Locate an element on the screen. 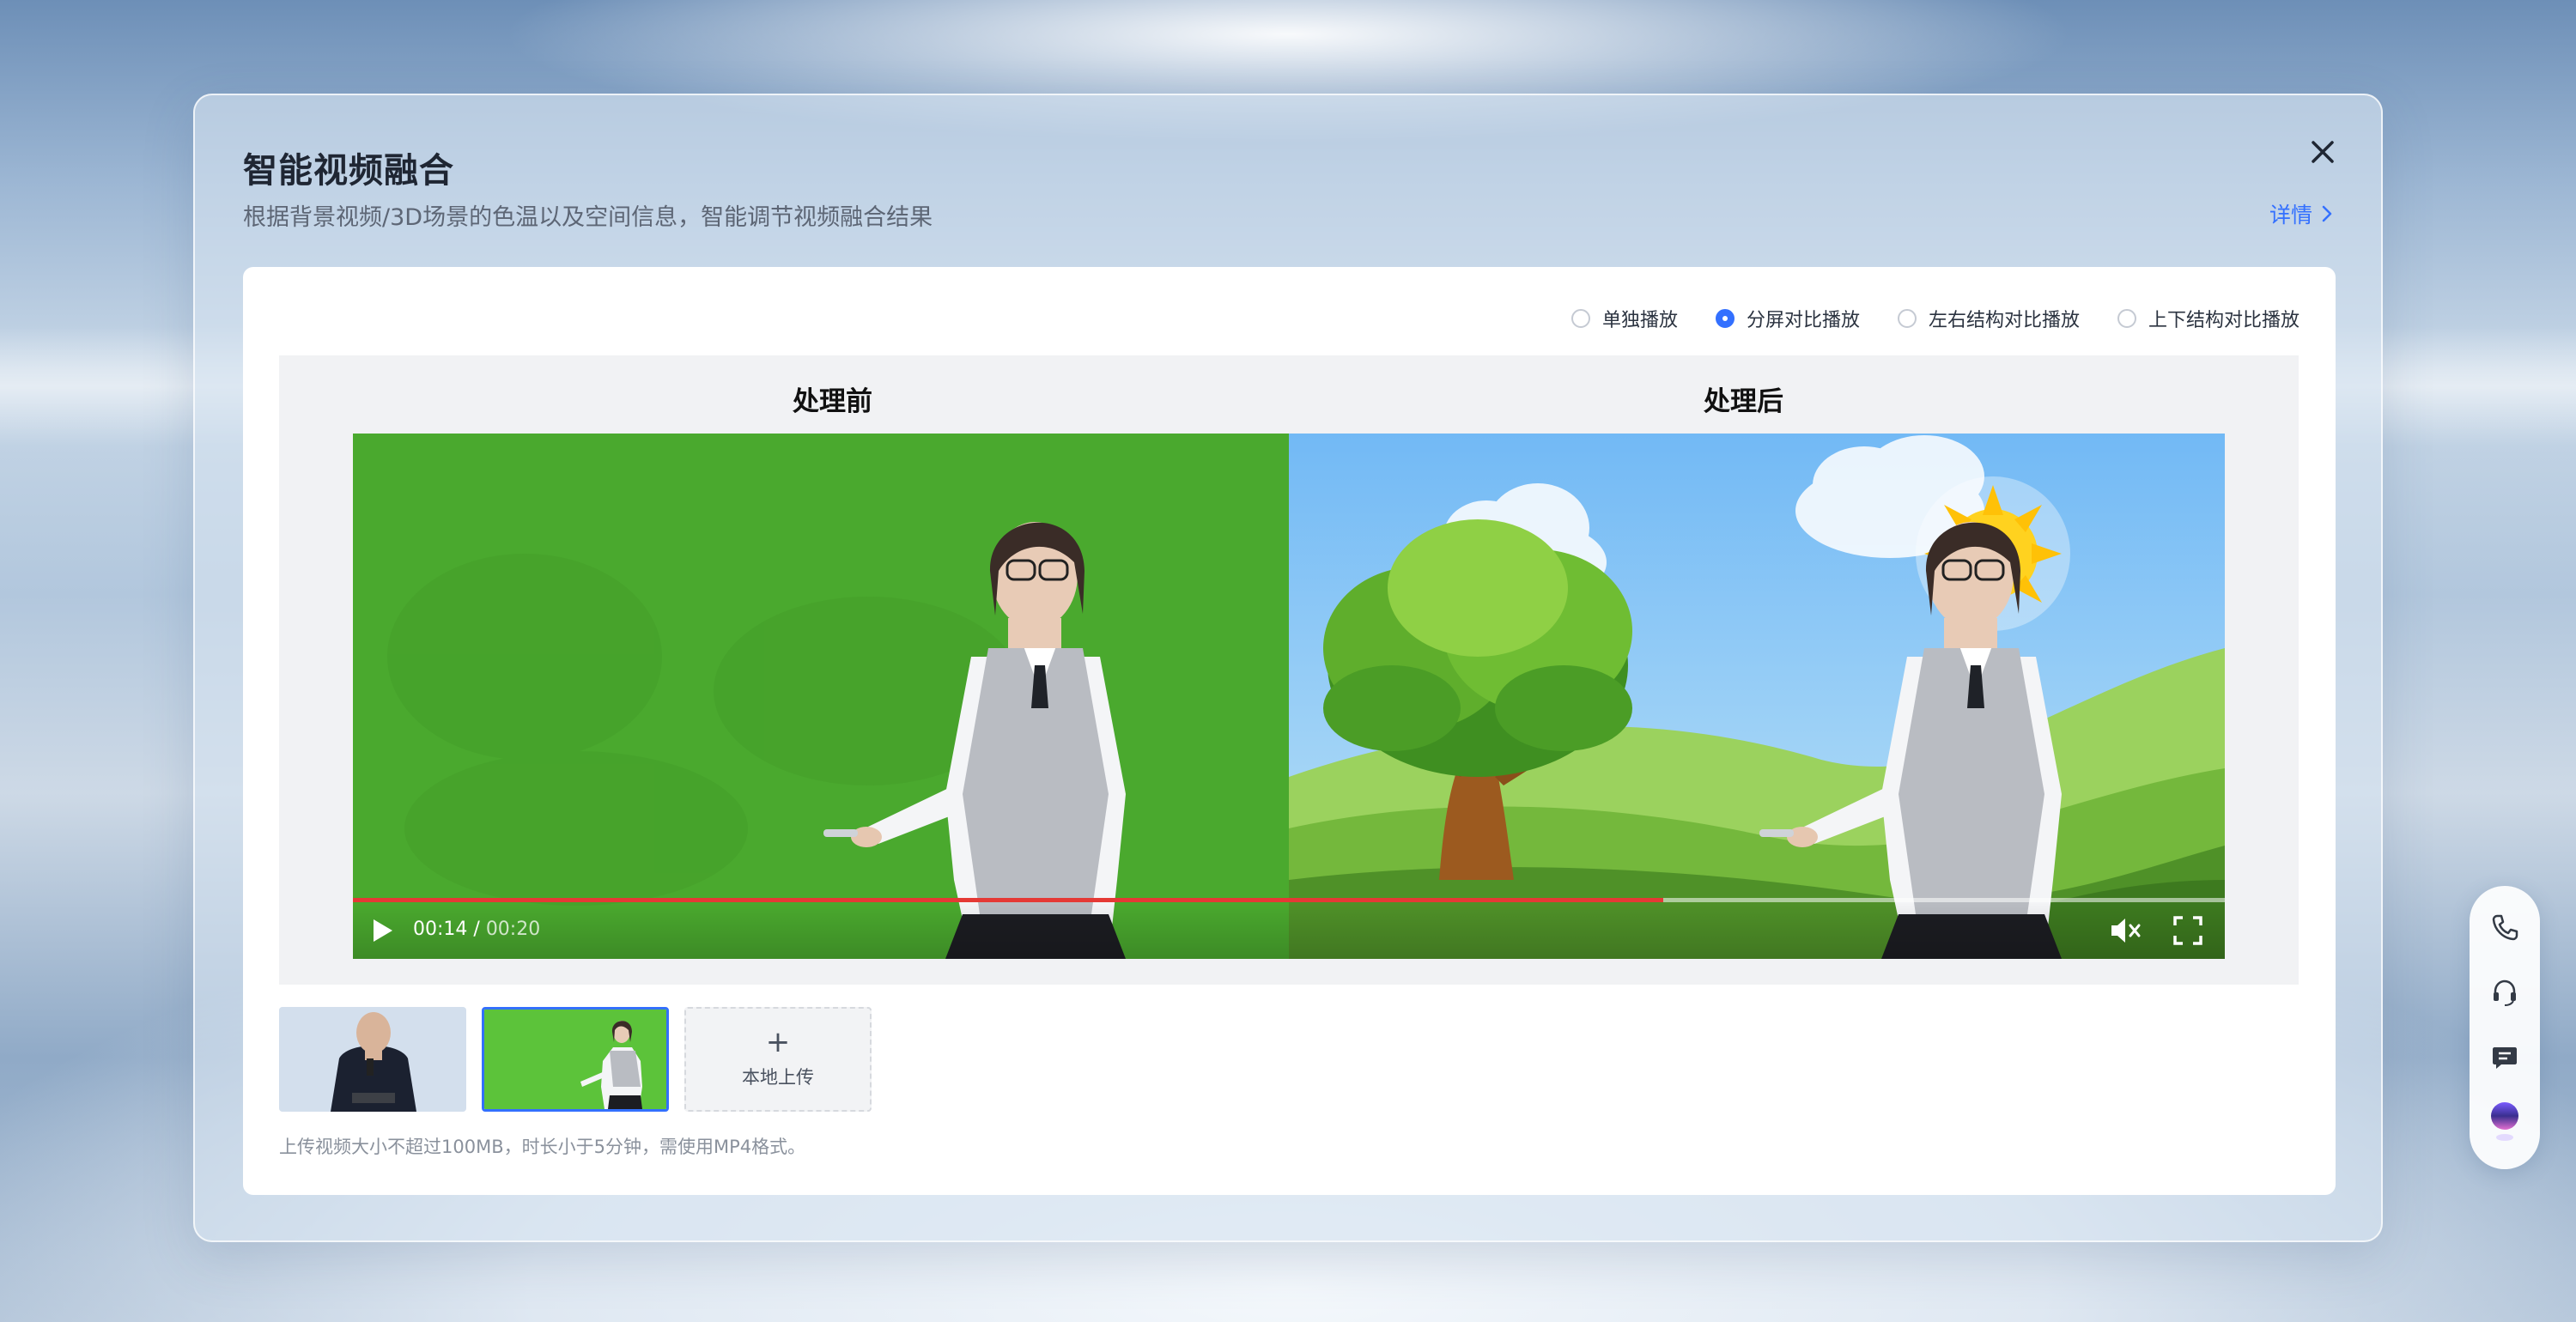 The height and width of the screenshot is (1322, 2576). radio-left-right-compare: 左右结构对比播放 is located at coordinates (1989, 318).